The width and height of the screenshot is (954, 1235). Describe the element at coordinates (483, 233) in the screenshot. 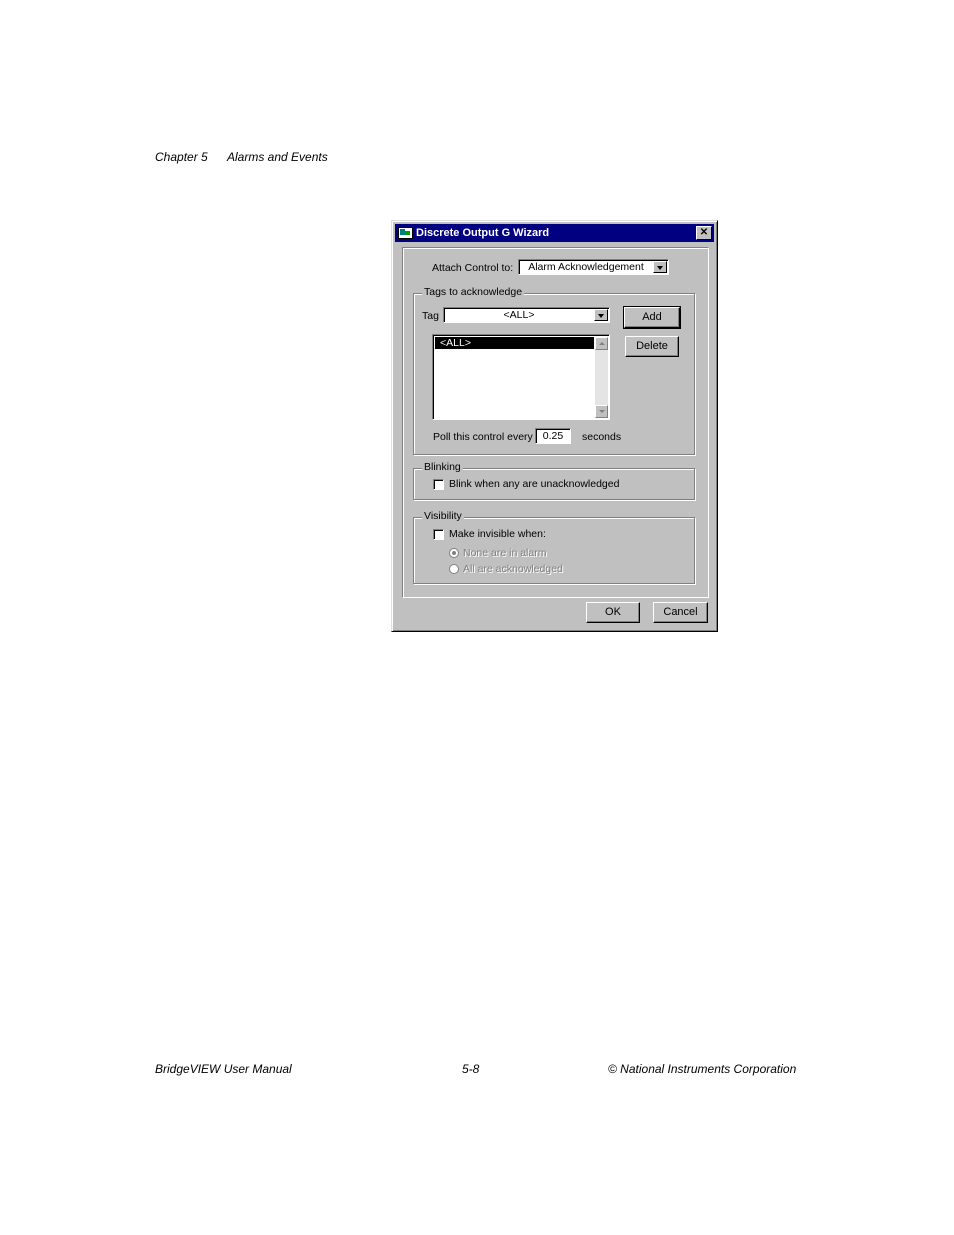

I see `dialog-title: Discrete Output G Wizard` at that location.